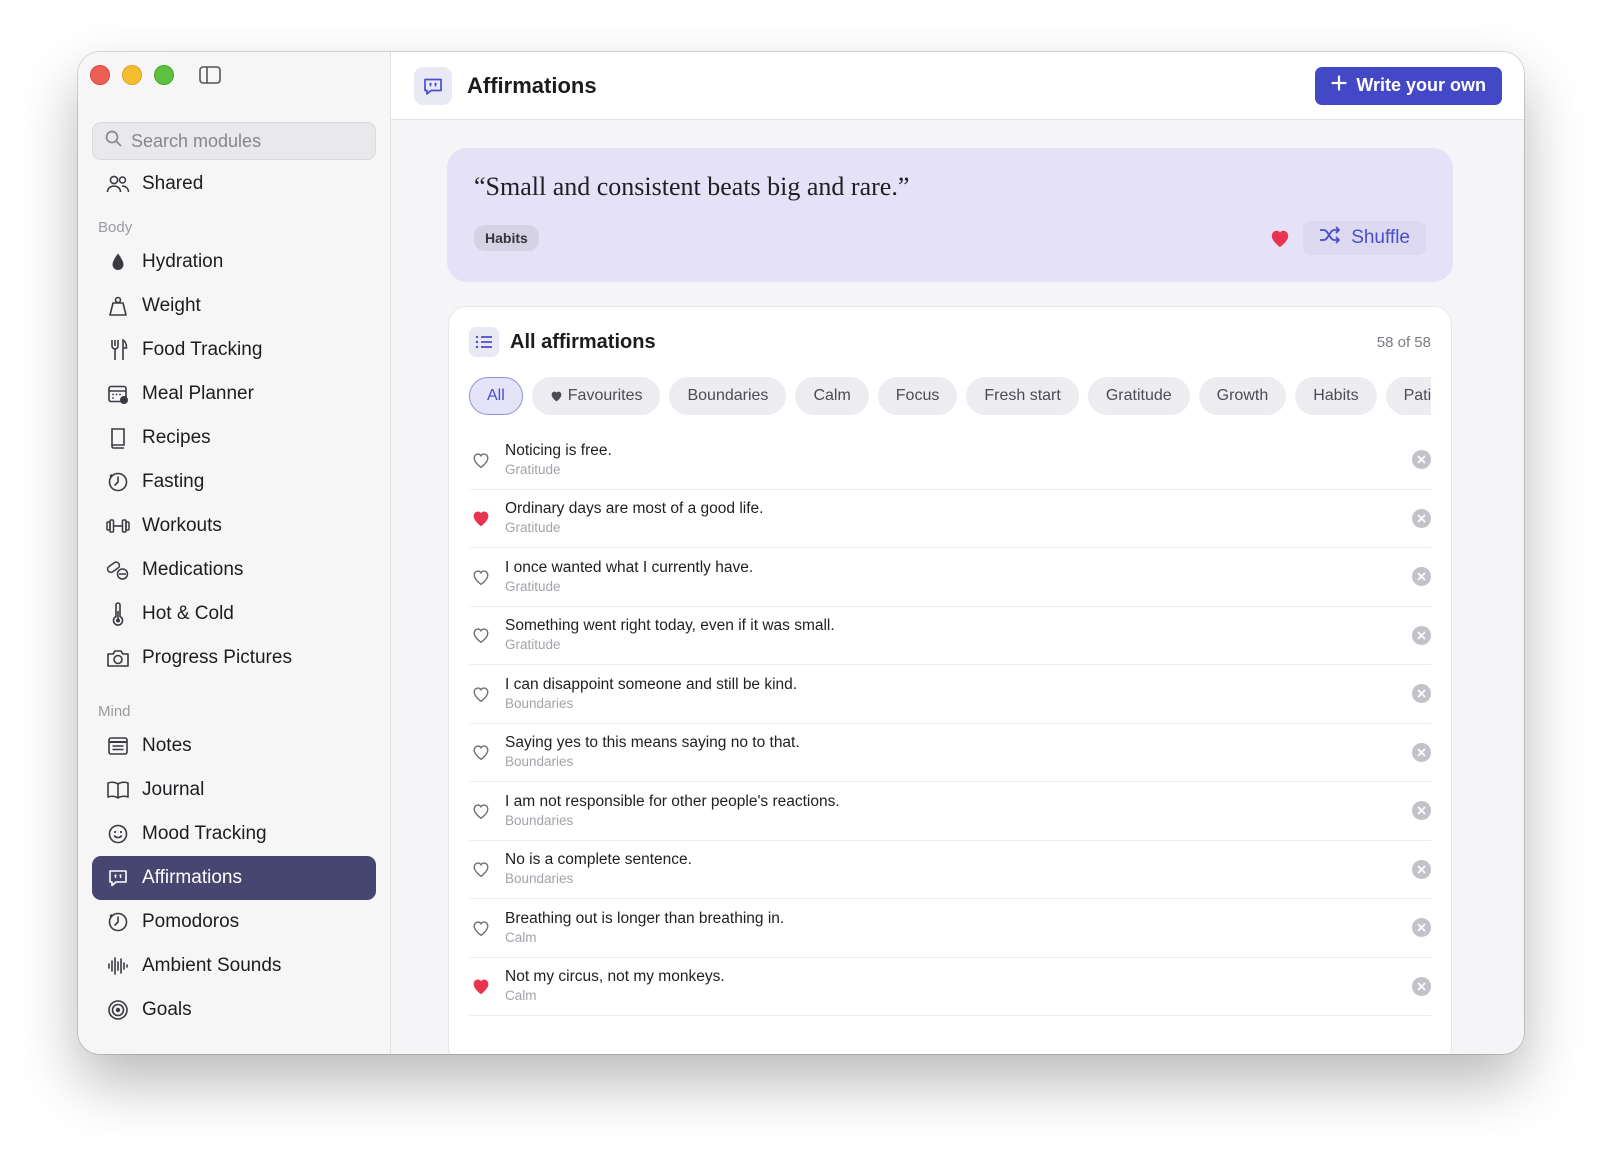 This screenshot has height=1155, width=1600. What do you see at coordinates (917, 396) in the screenshot?
I see `filter-chip-focus: Focus` at bounding box center [917, 396].